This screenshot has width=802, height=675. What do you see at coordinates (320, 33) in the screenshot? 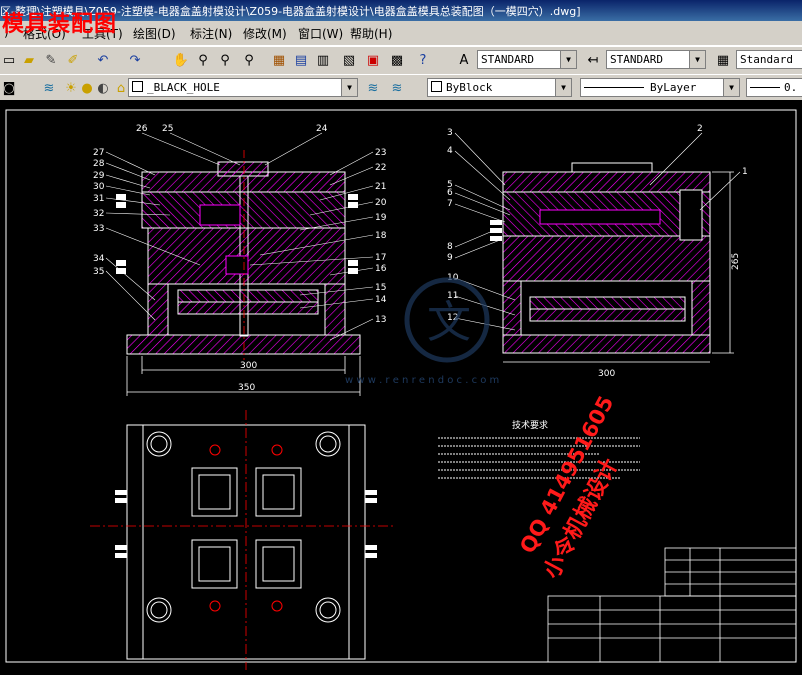
I see `menu-window: 窗口(W)` at bounding box center [320, 33].